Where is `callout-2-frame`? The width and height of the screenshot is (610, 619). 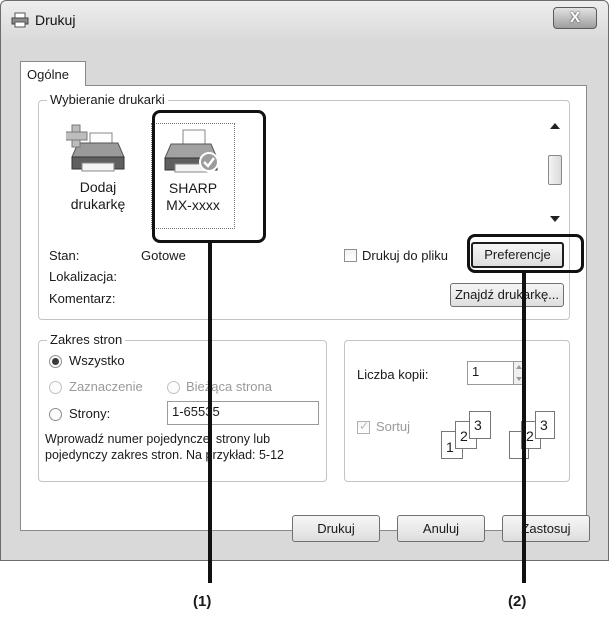 callout-2-frame is located at coordinates (525, 253).